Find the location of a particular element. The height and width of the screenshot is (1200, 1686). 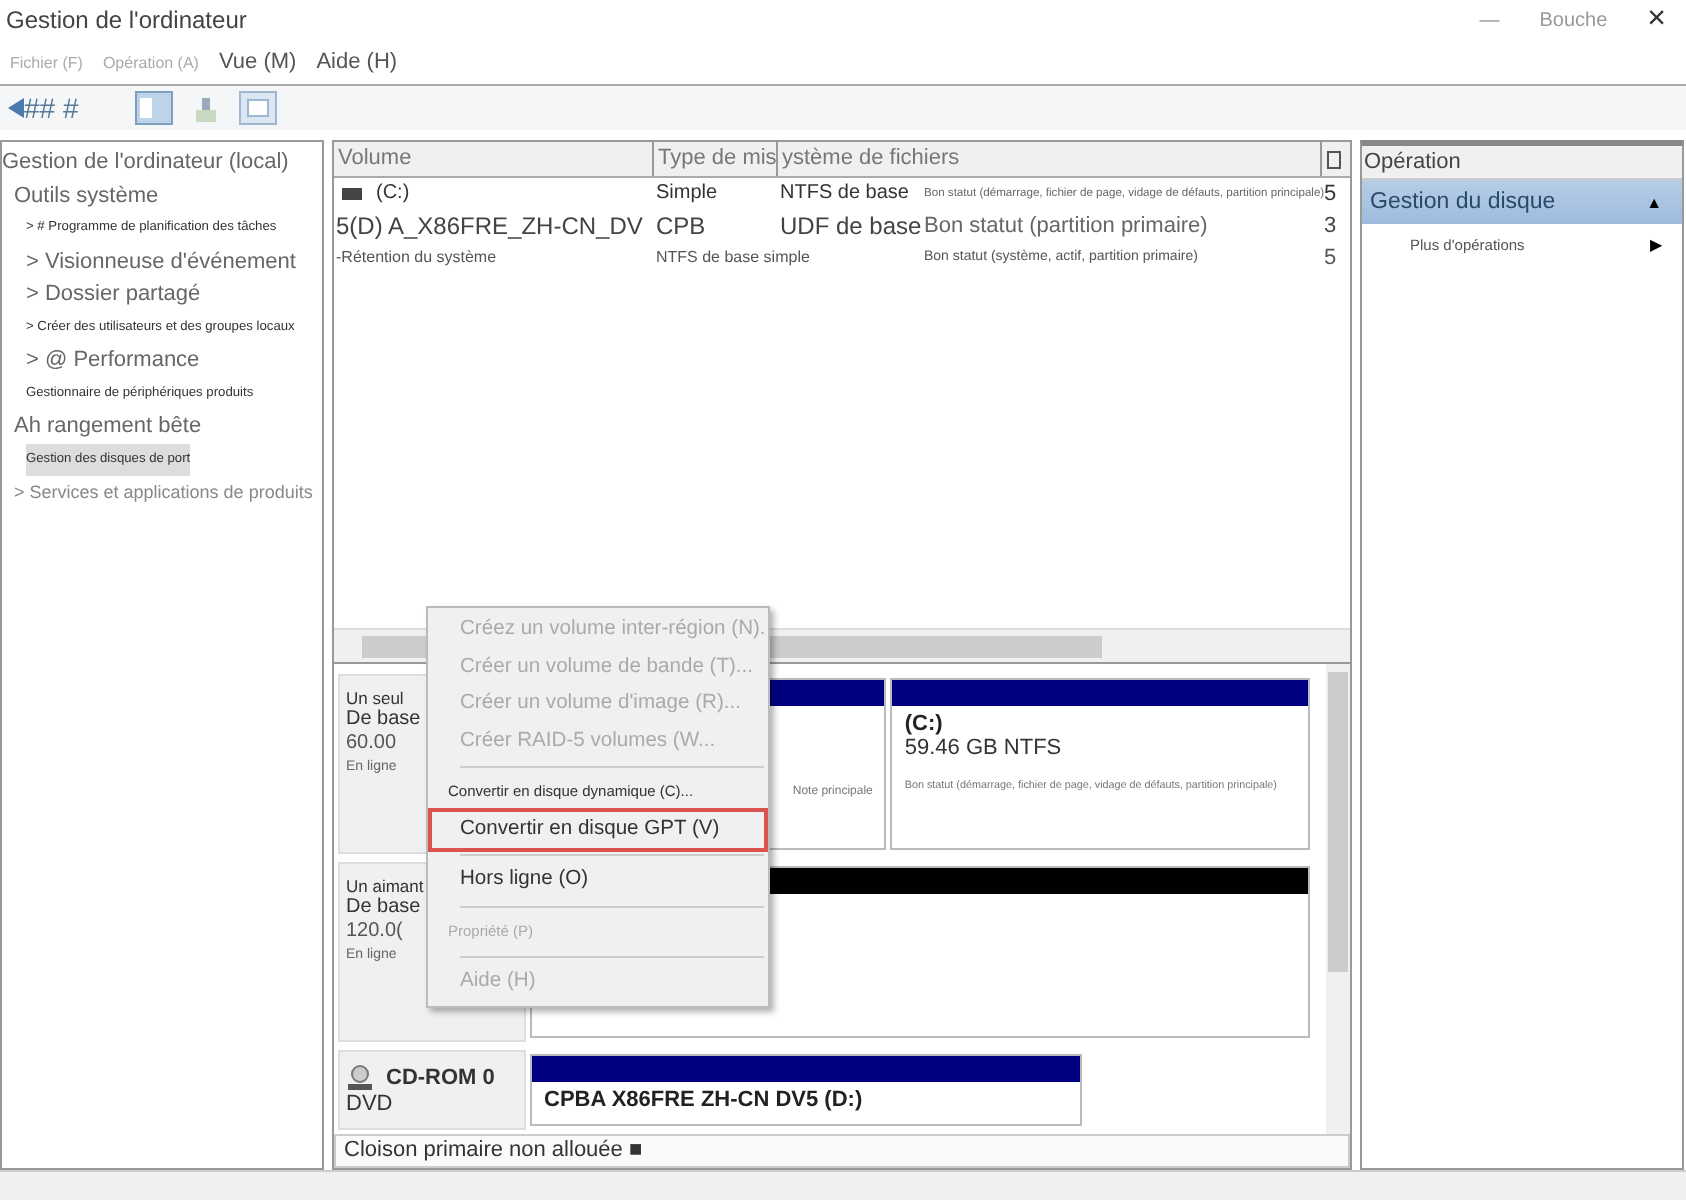

toolbar-text: ## # is located at coordinates (51, 108).